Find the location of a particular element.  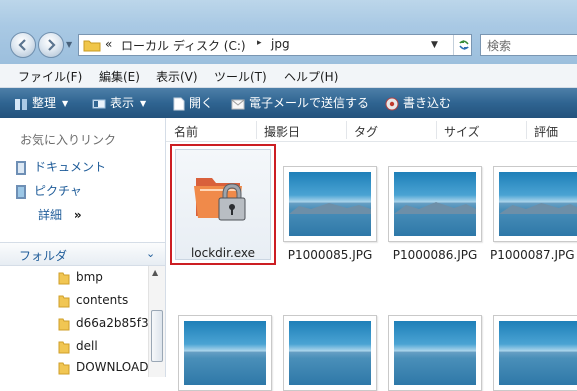

folders-header: フォルダ ⌄ is located at coordinates (82, 254).